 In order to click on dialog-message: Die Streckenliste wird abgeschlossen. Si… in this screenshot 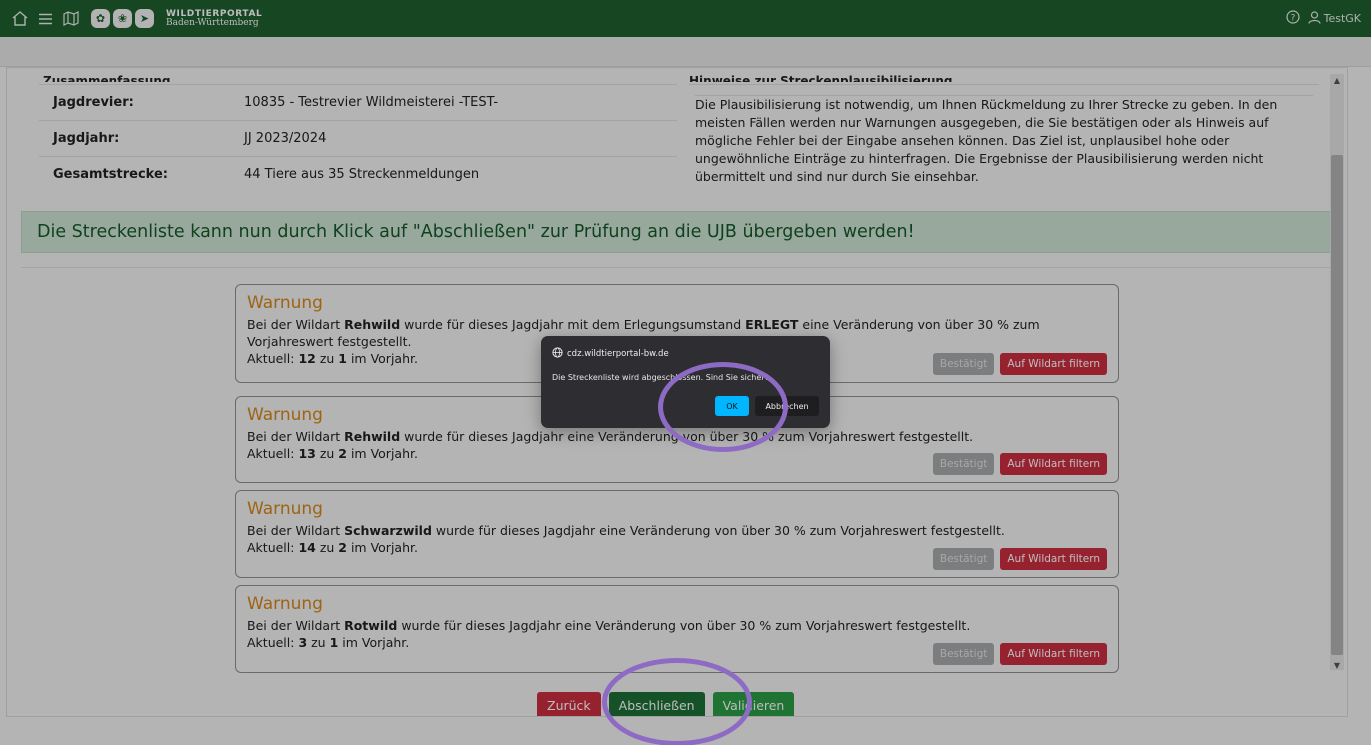, I will do `click(660, 377)`.